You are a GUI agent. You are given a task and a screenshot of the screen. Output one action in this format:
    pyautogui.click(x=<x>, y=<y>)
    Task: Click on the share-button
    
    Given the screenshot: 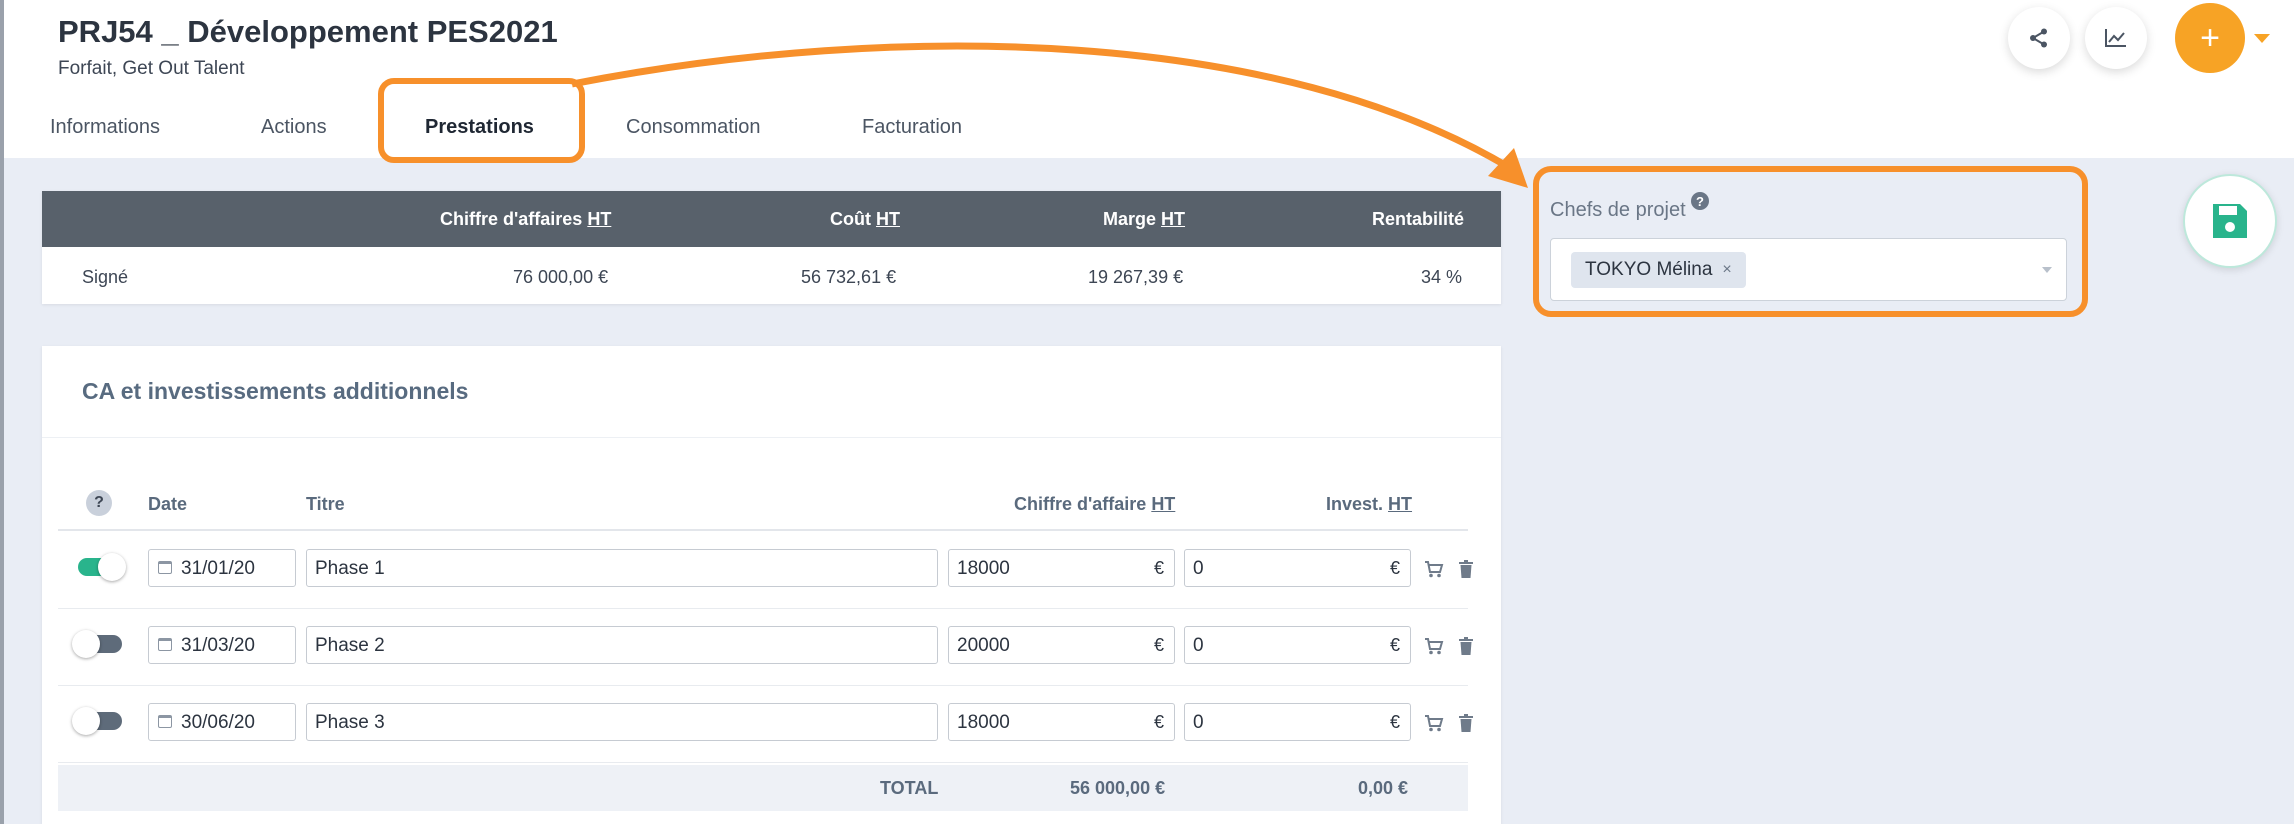 What is the action you would take?
    pyautogui.click(x=2039, y=38)
    